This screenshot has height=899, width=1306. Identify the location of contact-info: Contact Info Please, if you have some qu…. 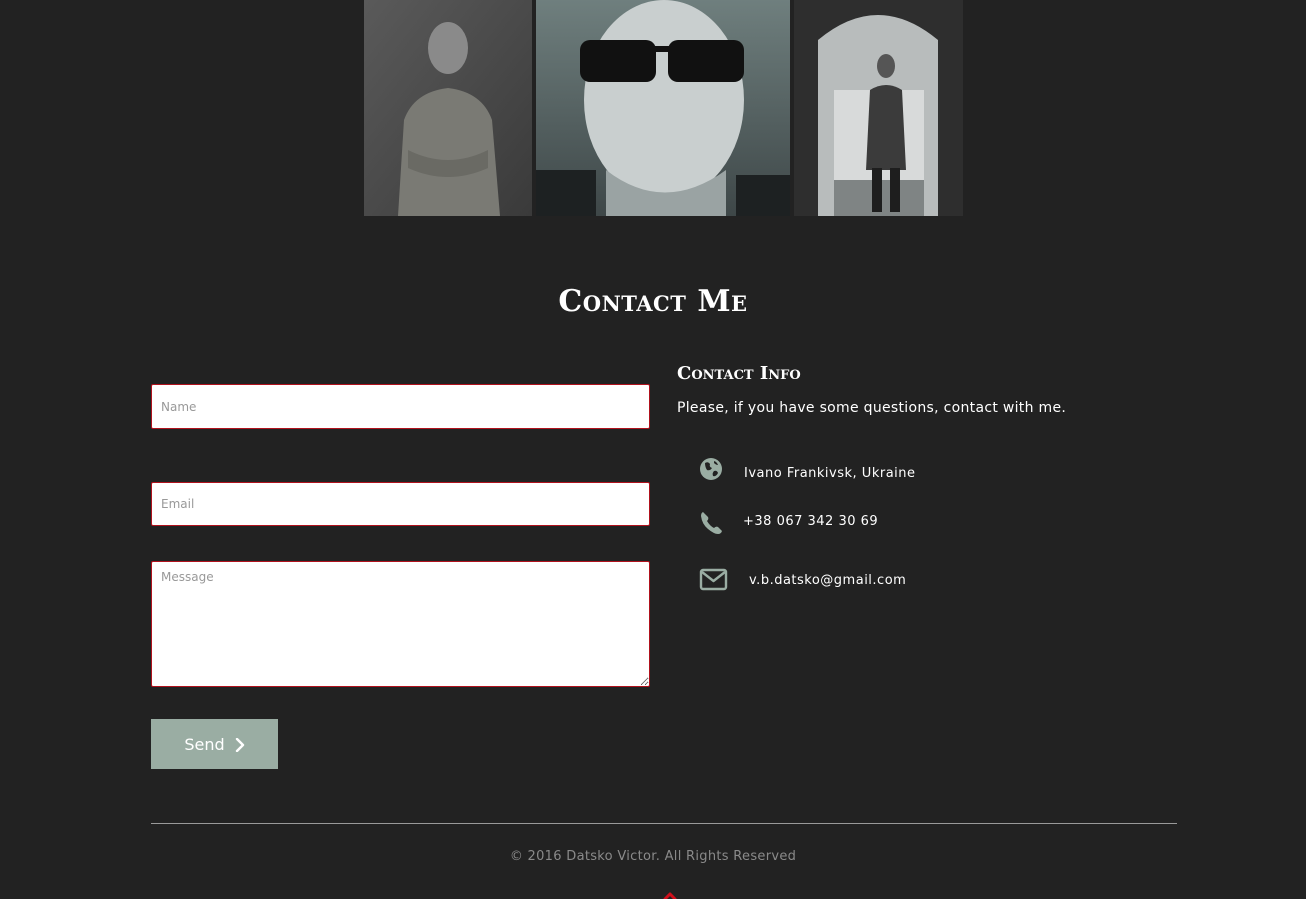
(927, 476).